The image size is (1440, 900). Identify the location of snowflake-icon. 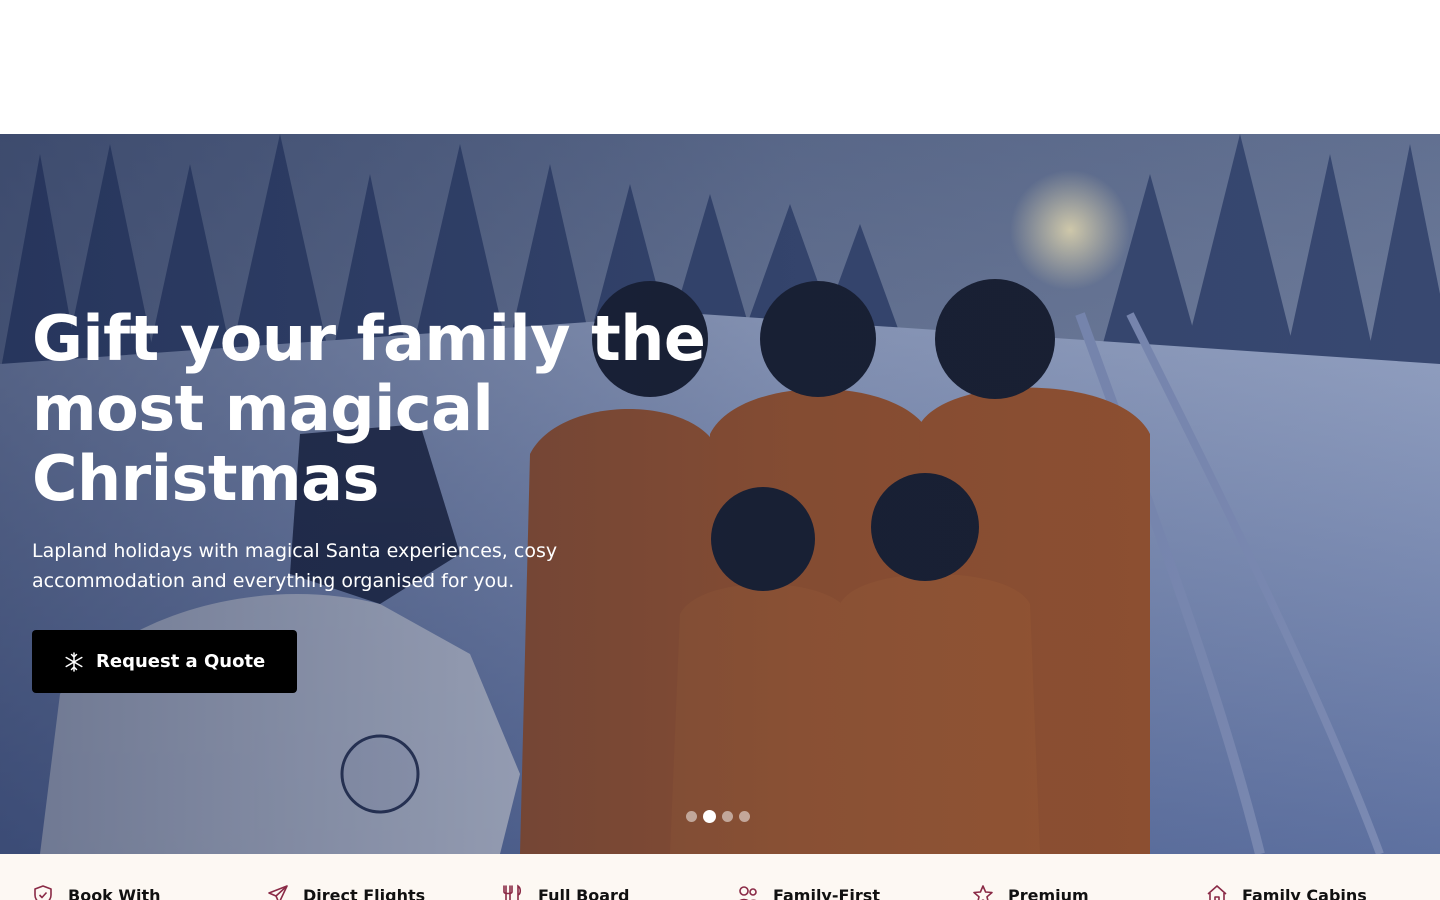
(74, 661).